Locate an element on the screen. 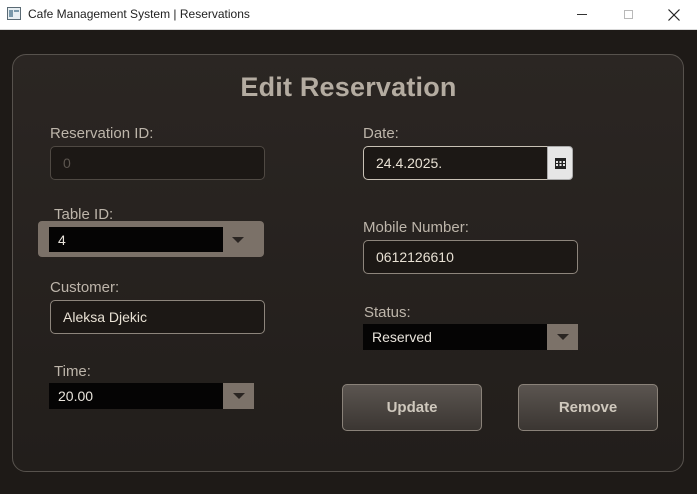 The height and width of the screenshot is (494, 697). customer-label: Customer: is located at coordinates (85, 287).